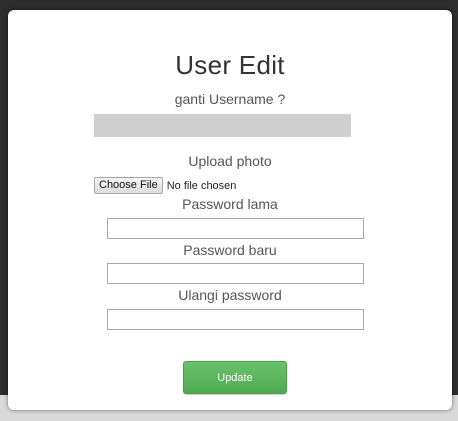 The height and width of the screenshot is (421, 458). What do you see at coordinates (235, 228) in the screenshot?
I see `old-password-input` at bounding box center [235, 228].